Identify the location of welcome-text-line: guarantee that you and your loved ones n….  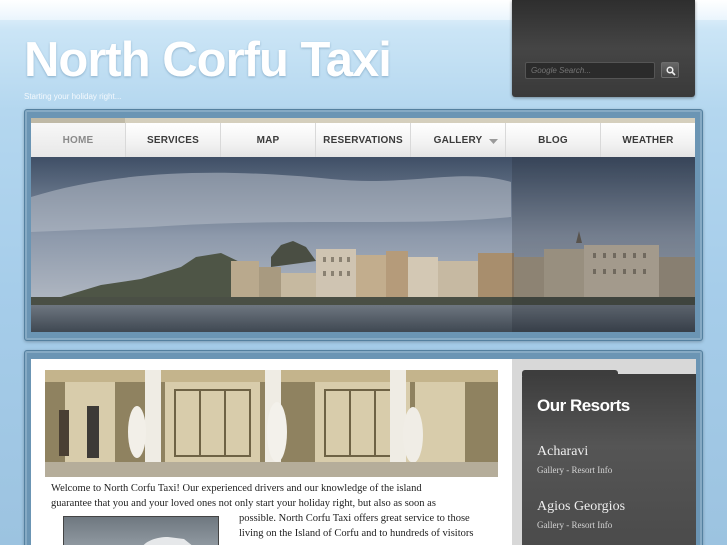
(243, 503).